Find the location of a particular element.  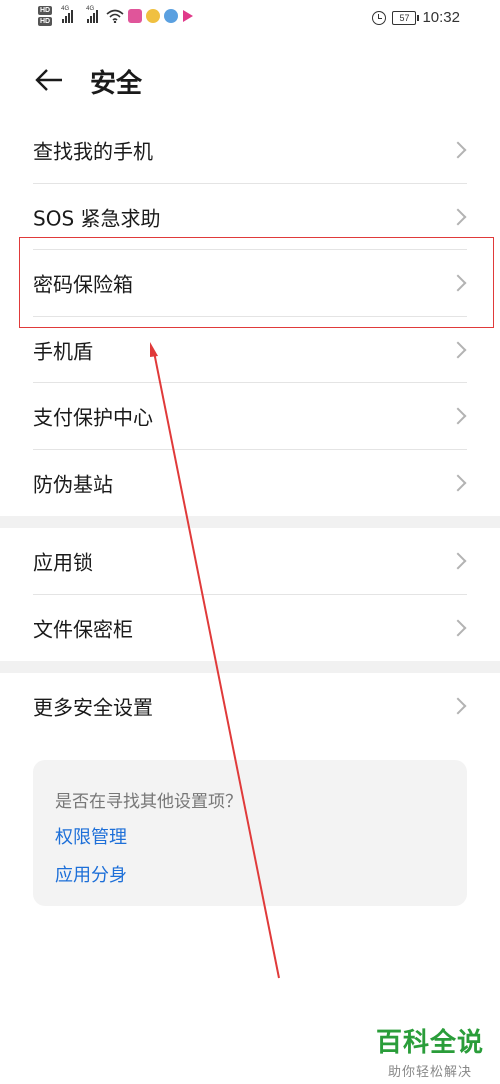

hd-indicators: HD HD is located at coordinates (45, 16).